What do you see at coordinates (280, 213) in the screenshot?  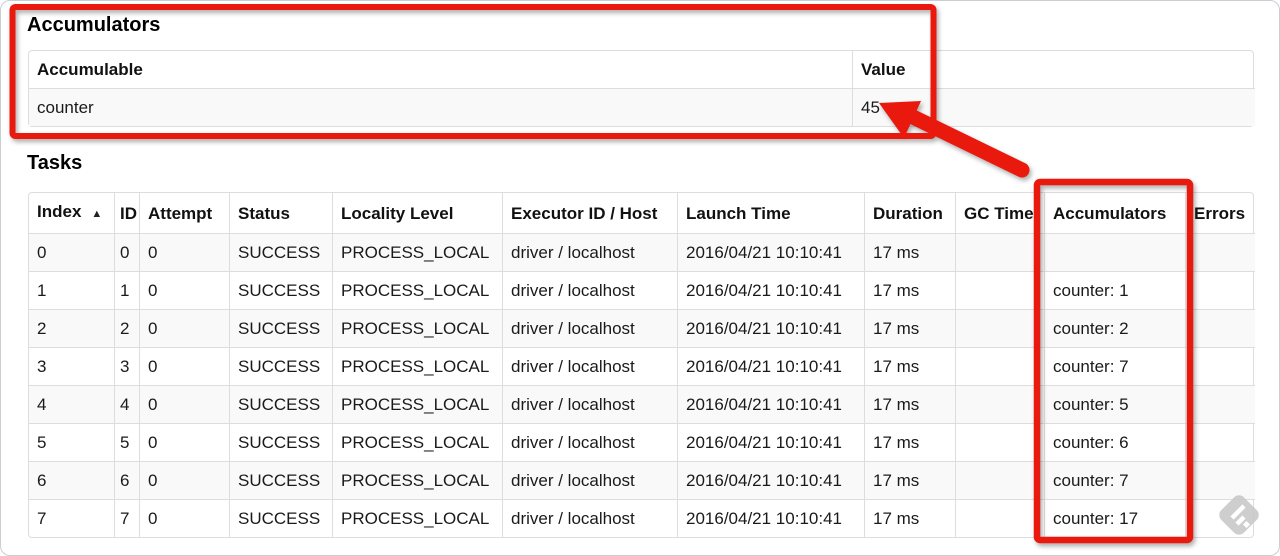 I see `status-column-header: Status` at bounding box center [280, 213].